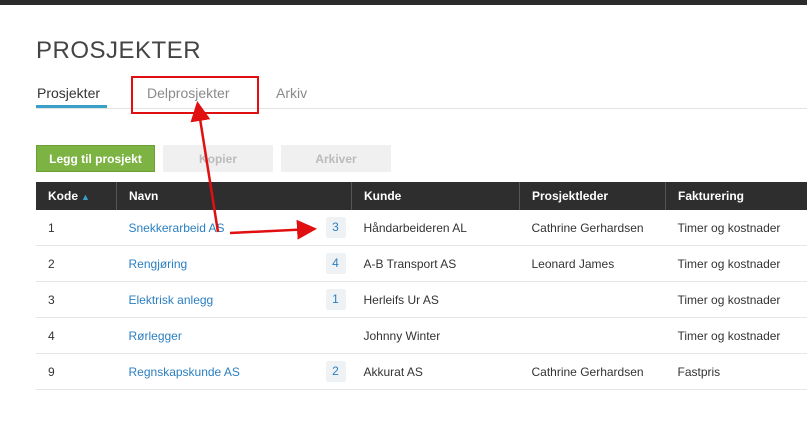  Describe the element at coordinates (155, 336) in the screenshot. I see `project-link: Rørlegger` at that location.